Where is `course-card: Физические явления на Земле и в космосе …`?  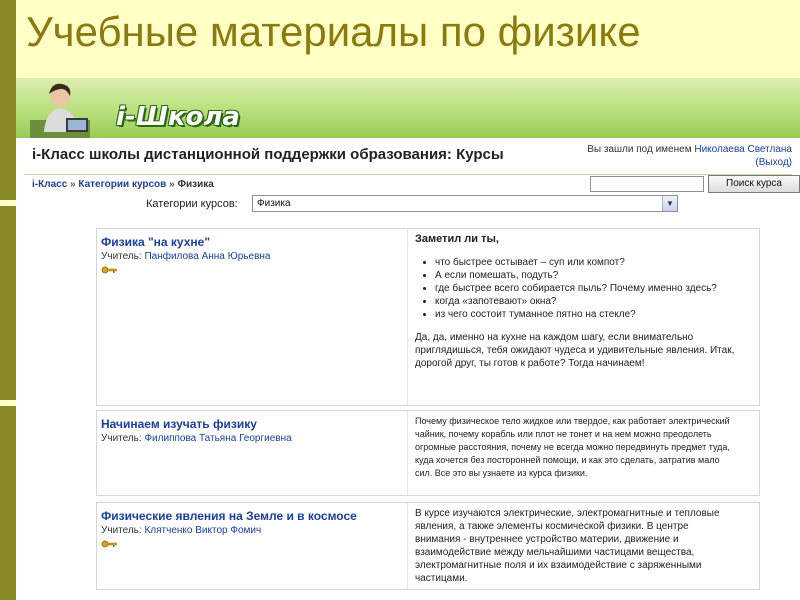
course-card: Физические явления на Земле и в космосе … is located at coordinates (428, 546).